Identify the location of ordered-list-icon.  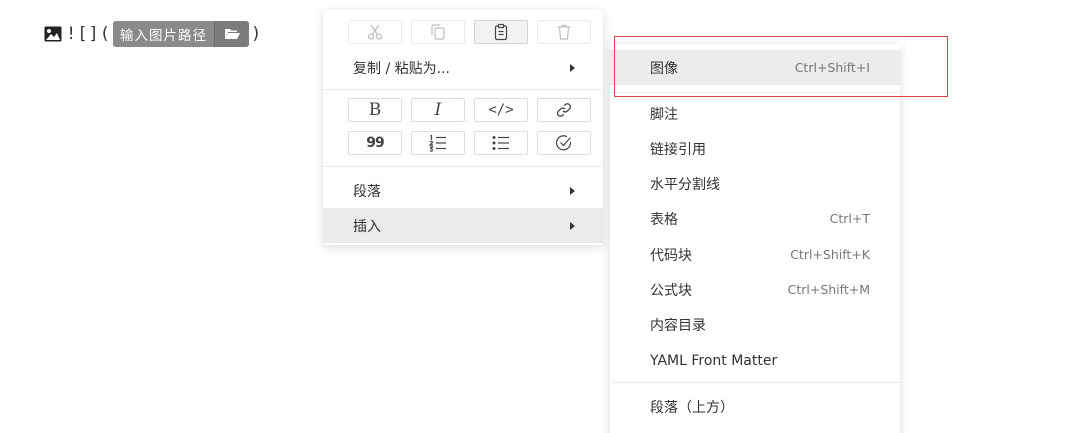
(437, 143).